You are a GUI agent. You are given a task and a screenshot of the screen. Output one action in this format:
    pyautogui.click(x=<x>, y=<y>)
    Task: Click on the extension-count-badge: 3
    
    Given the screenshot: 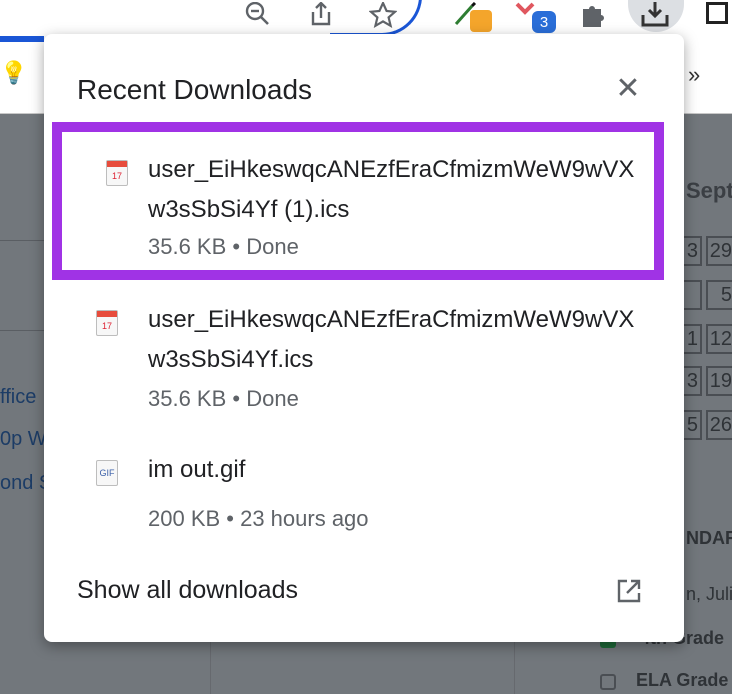 What is the action you would take?
    pyautogui.click(x=544, y=22)
    